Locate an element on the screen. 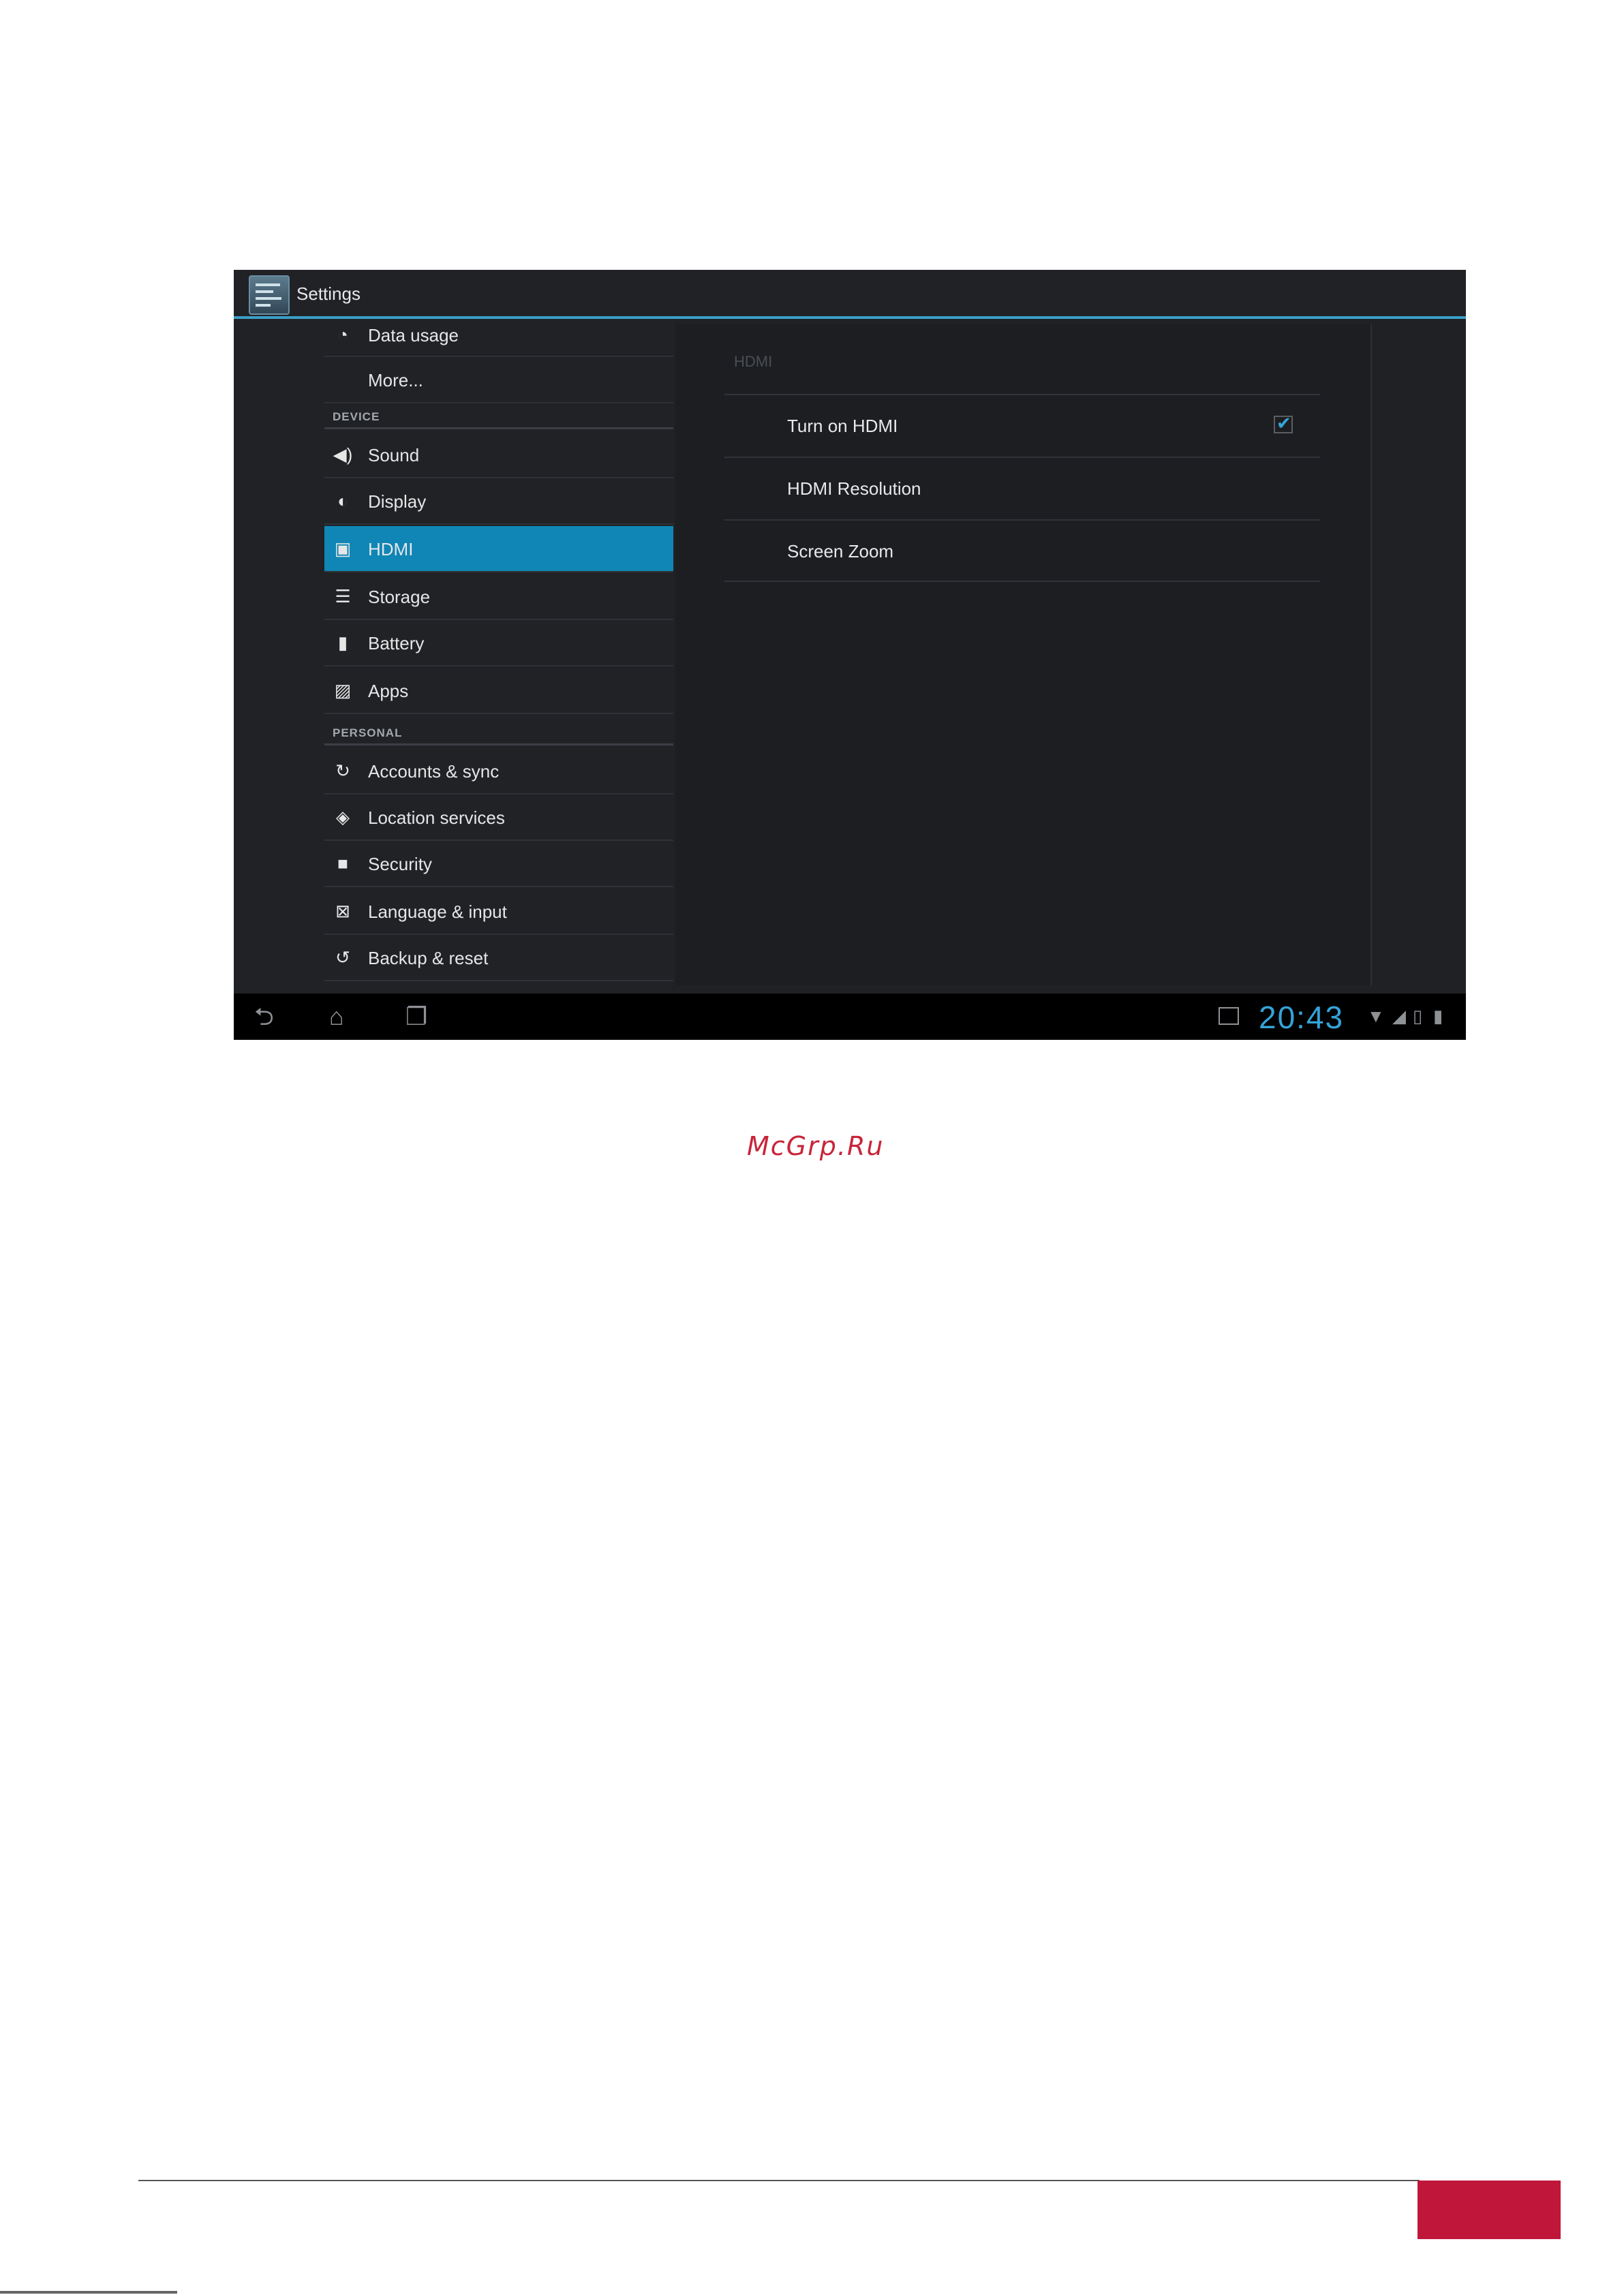 This screenshot has width=1624, height=2295. sidebar-item-label: HDMI is located at coordinates (391, 549).